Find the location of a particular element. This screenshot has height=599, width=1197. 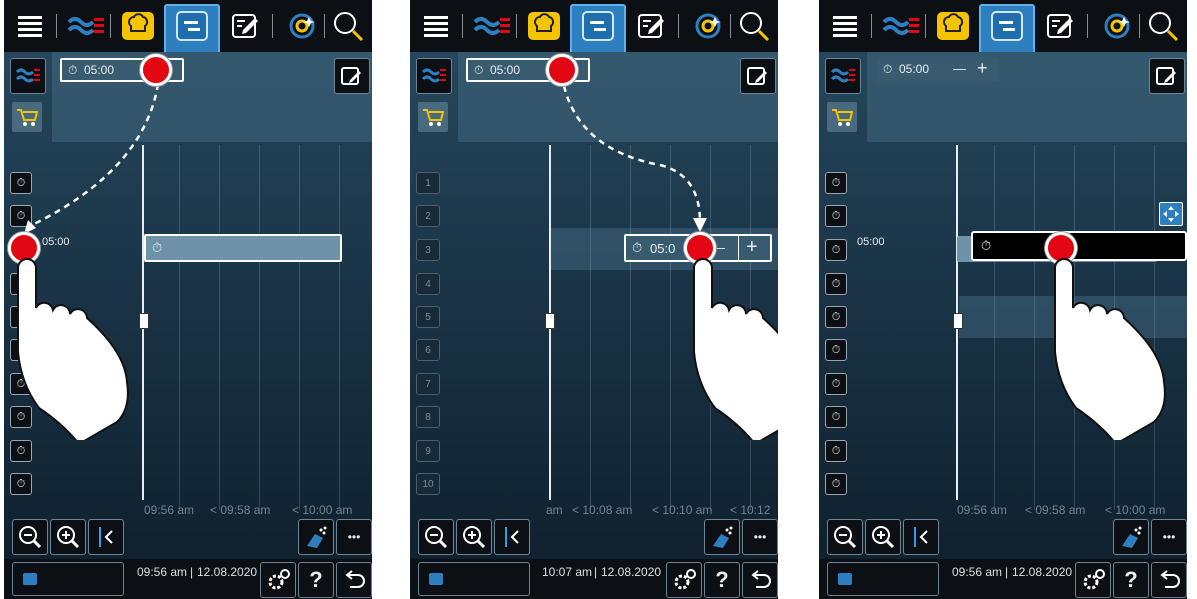

slot-number: 4 is located at coordinates (428, 284).